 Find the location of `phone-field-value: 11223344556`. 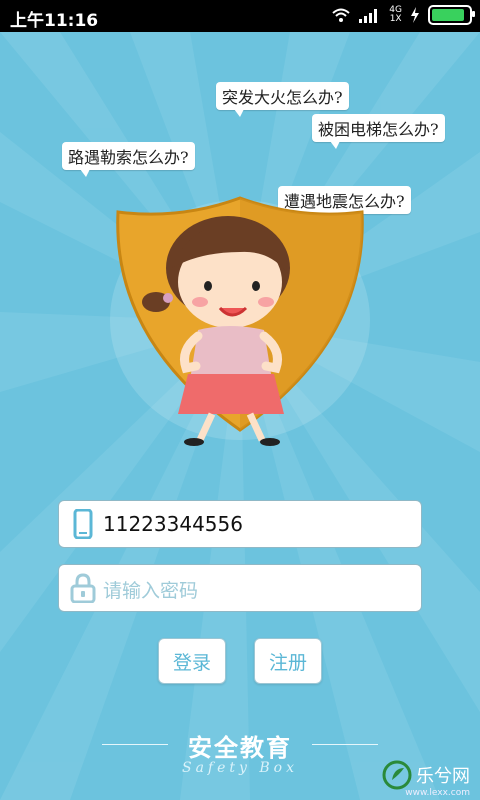

phone-field-value: 11223344556 is located at coordinates (173, 524).